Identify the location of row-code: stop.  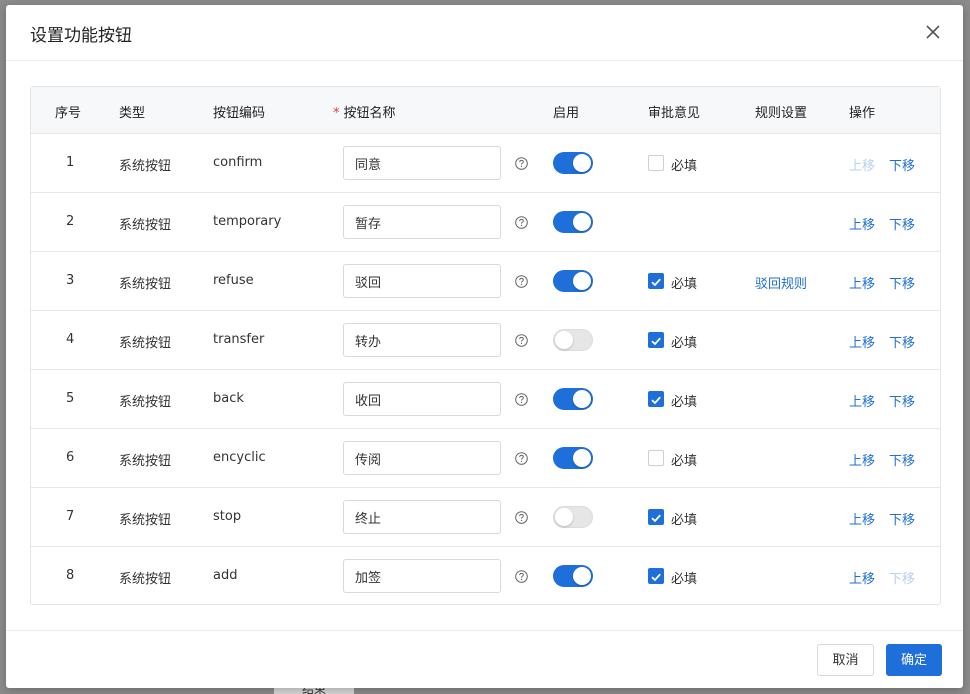
(227, 516).